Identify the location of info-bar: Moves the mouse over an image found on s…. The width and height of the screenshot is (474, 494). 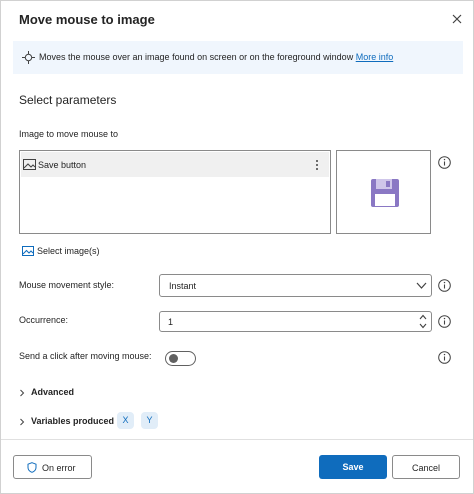
(238, 57).